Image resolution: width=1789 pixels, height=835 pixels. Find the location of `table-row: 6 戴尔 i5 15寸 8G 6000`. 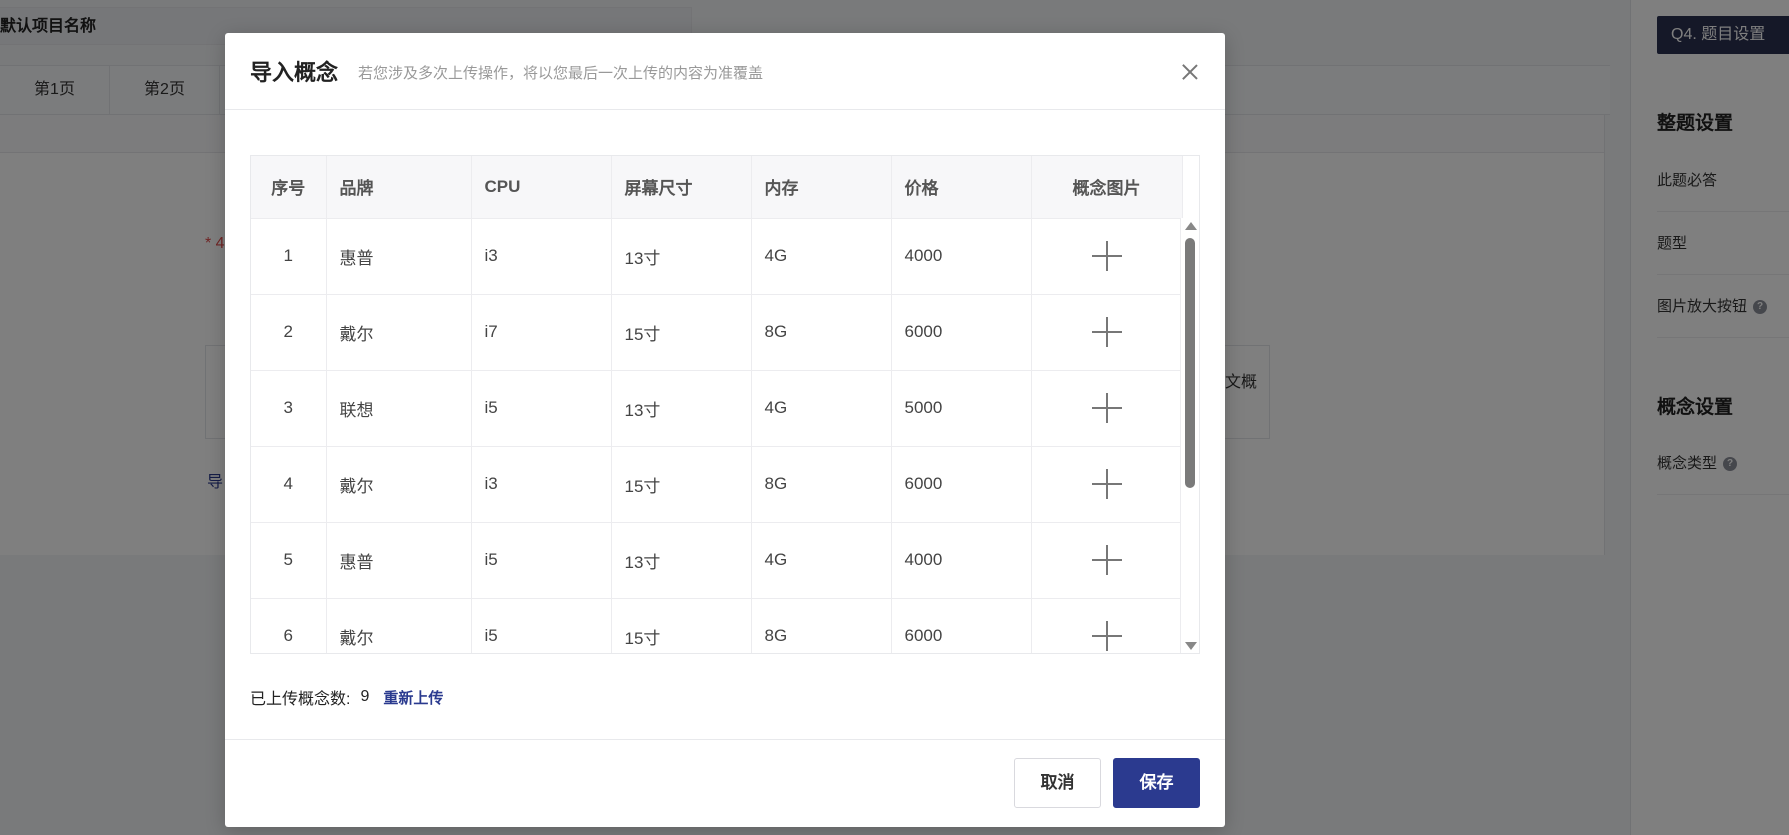

table-row: 6 戴尔 i5 15寸 8G 6000 is located at coordinates (717, 625).